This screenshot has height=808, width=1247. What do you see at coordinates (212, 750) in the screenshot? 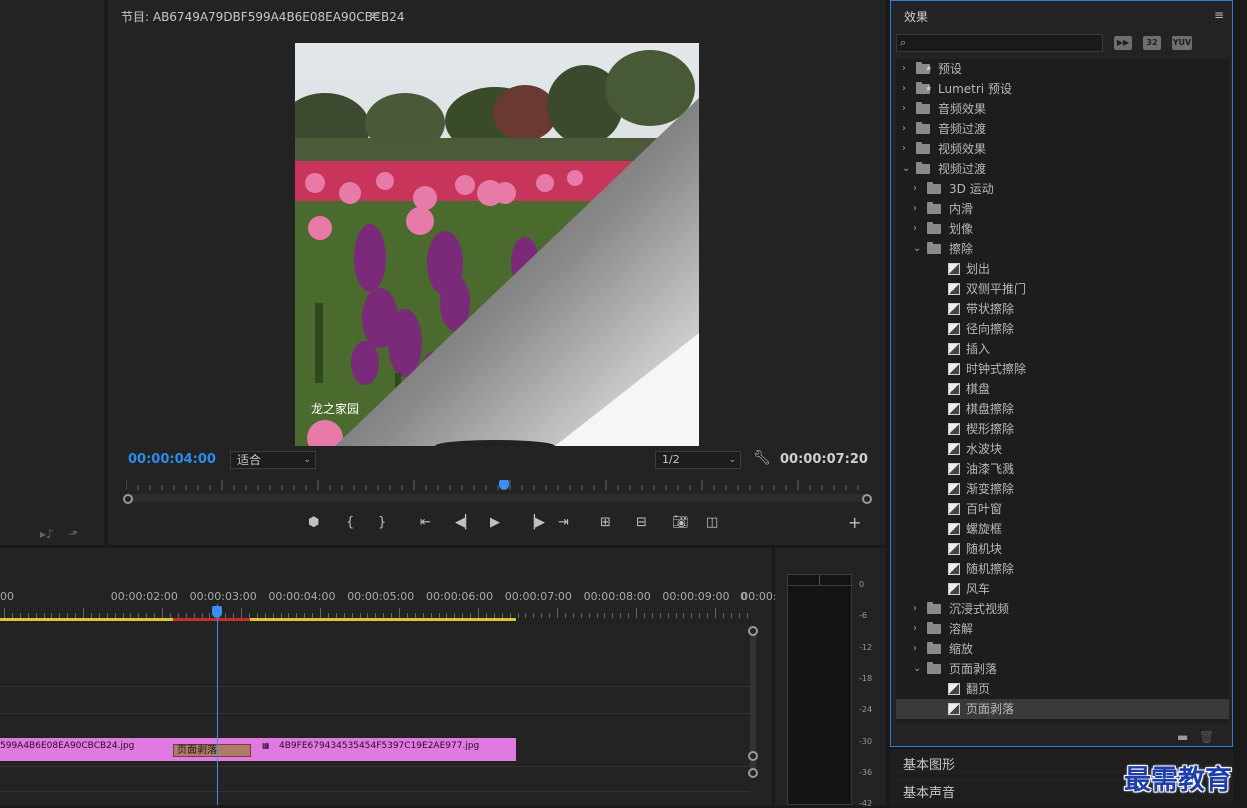
I see `transition-clip: 页面剥落` at bounding box center [212, 750].